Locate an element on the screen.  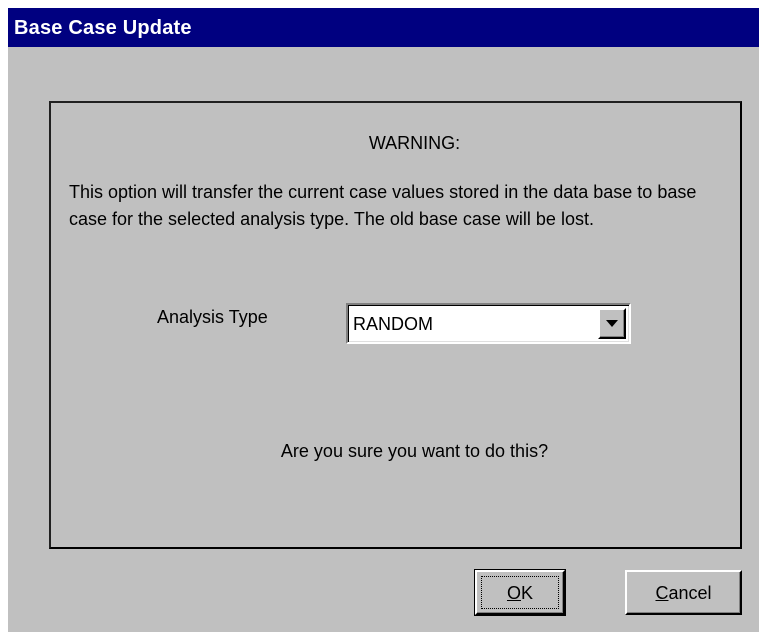
window-title: Base Case Update is located at coordinates (103, 28).